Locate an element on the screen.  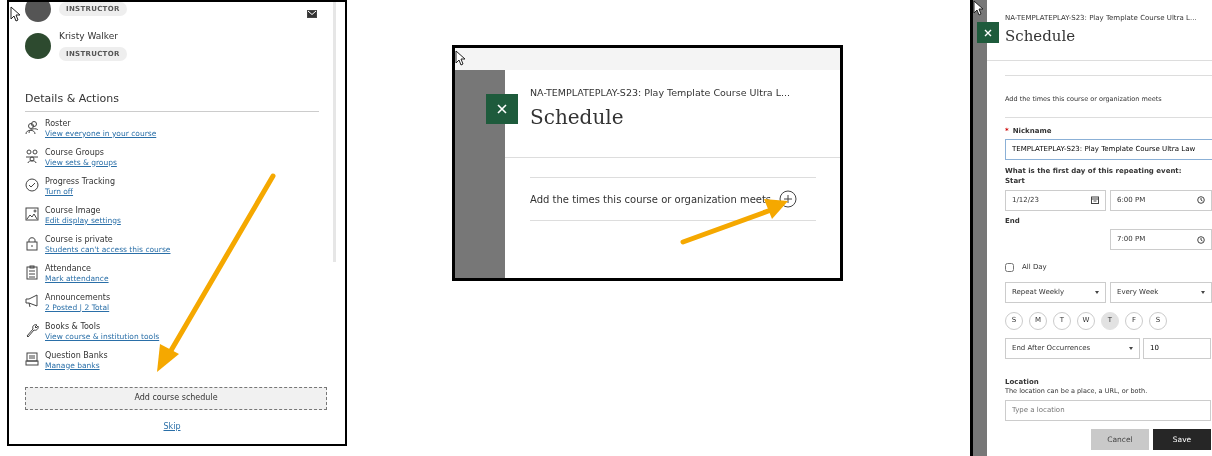
people-icon is located at coordinates (32, 127).